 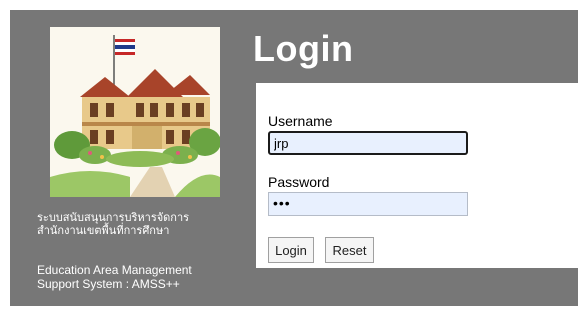 What do you see at coordinates (114, 270) in the screenshot?
I see `english-line-1: Education Area Management` at bounding box center [114, 270].